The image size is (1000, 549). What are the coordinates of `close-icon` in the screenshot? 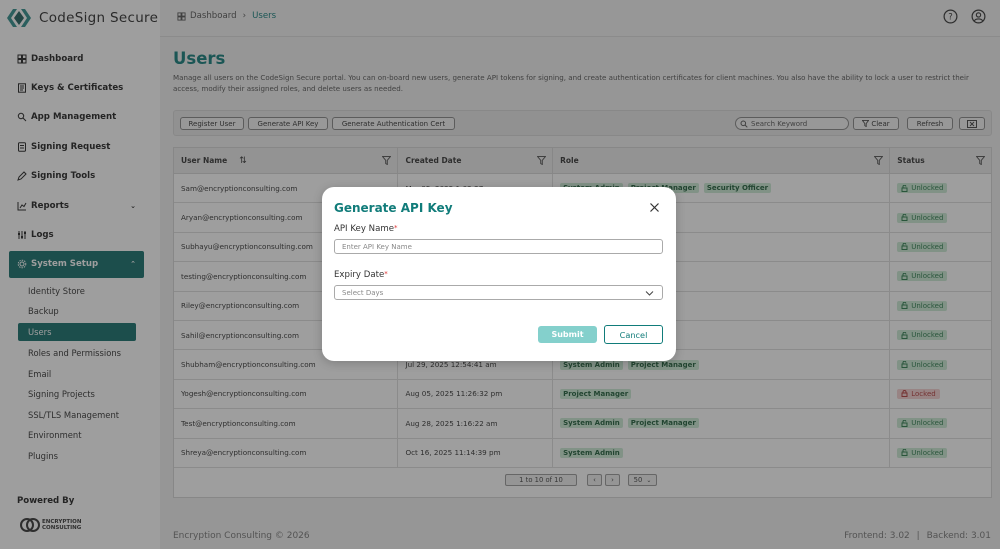 It's located at (654, 207).